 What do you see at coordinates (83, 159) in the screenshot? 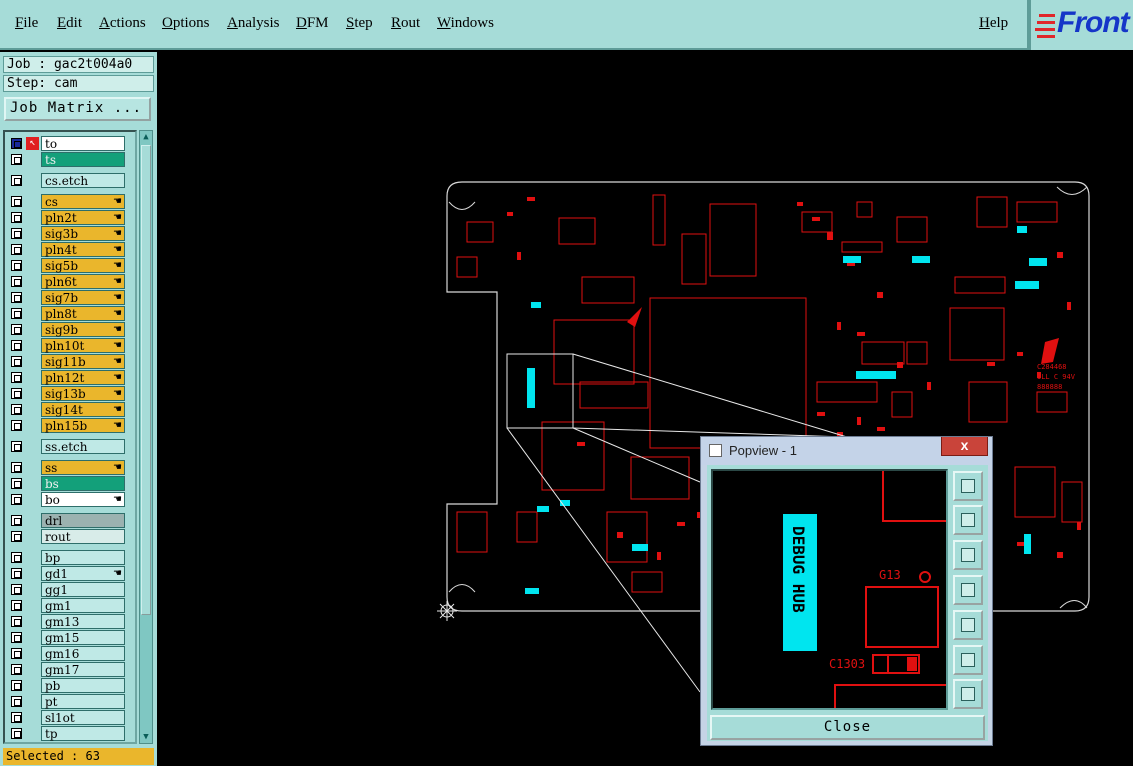
I see `layer-name: ts` at bounding box center [83, 159].